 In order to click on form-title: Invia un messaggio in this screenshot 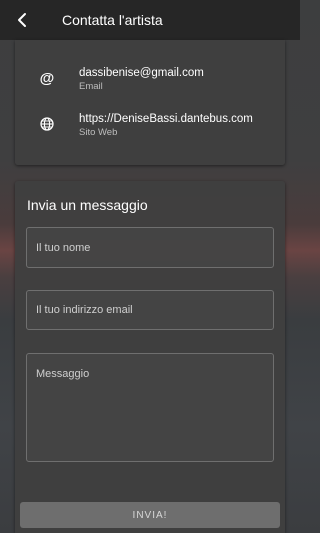, I will do `click(87, 205)`.